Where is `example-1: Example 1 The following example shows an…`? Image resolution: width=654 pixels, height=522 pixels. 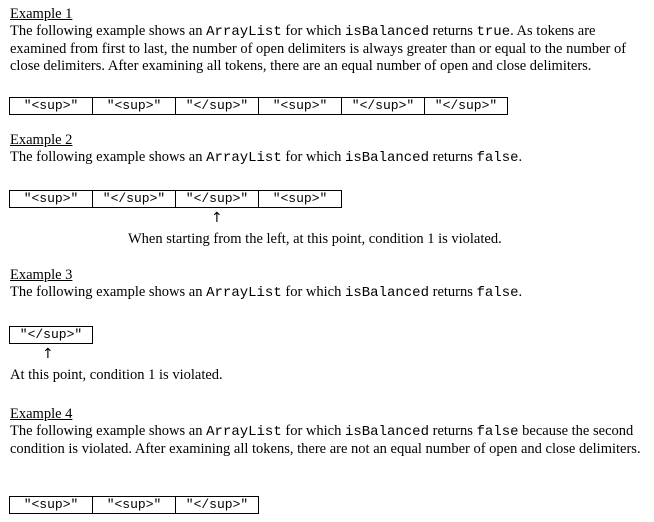 example-1: Example 1 The following example shows an… is located at coordinates (328, 40).